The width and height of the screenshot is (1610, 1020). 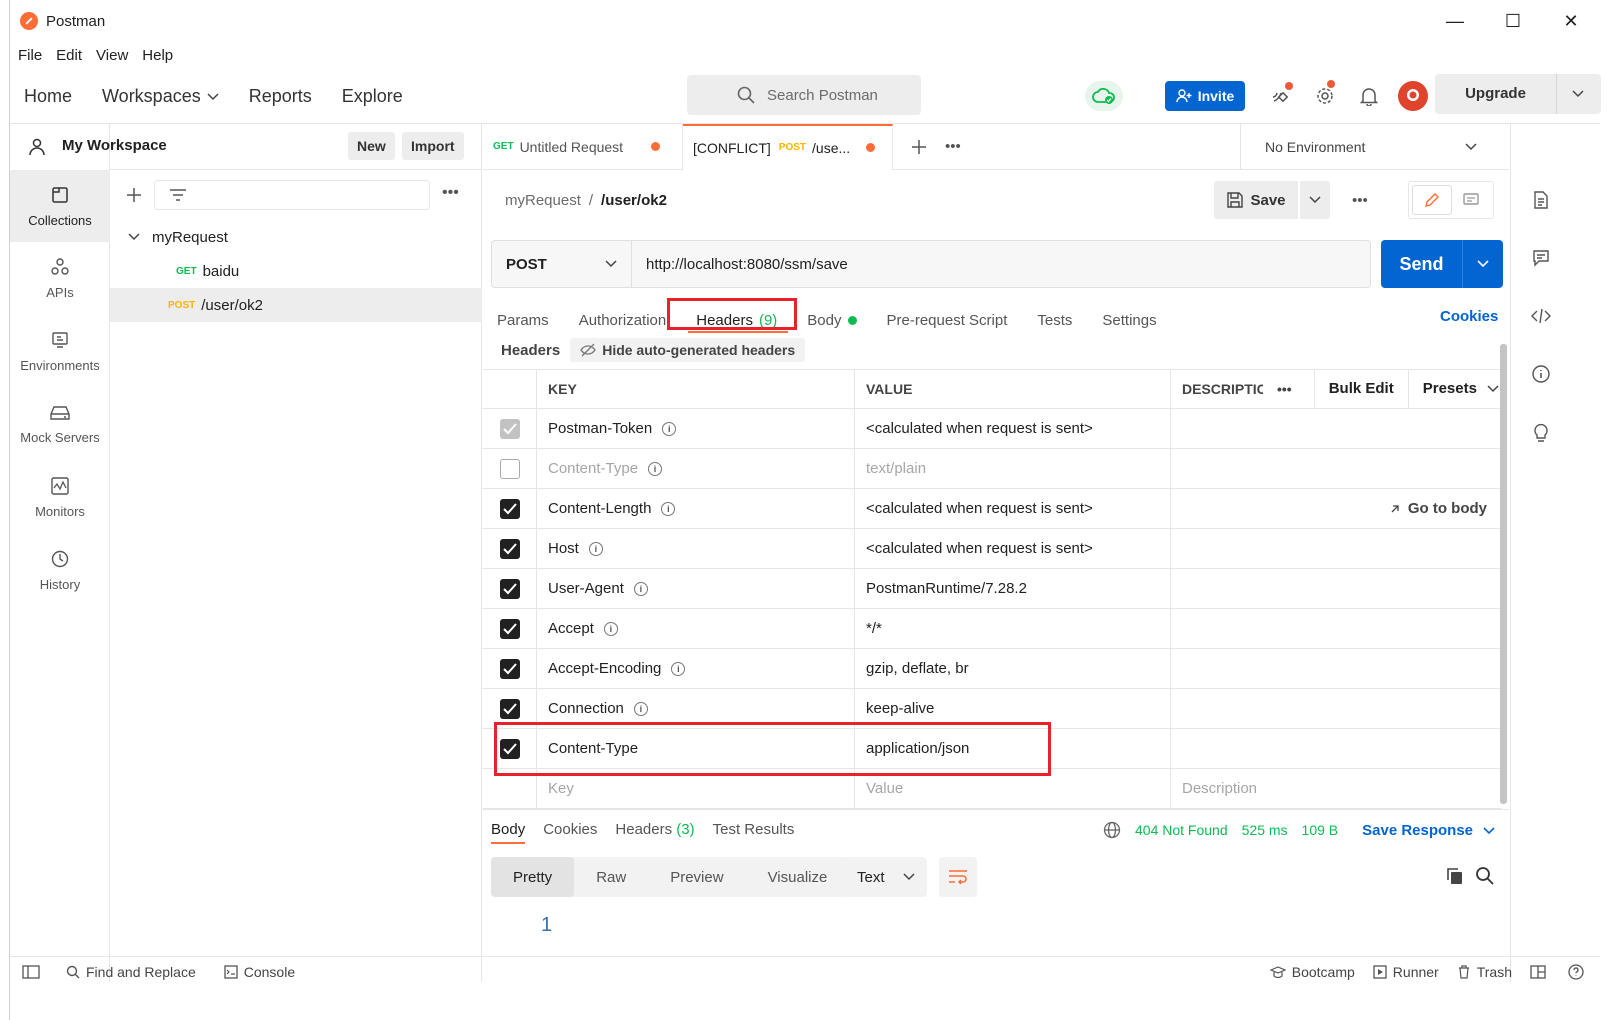 What do you see at coordinates (1353, 389) in the screenshot?
I see `bulk-edit-button: Bulk Edit` at bounding box center [1353, 389].